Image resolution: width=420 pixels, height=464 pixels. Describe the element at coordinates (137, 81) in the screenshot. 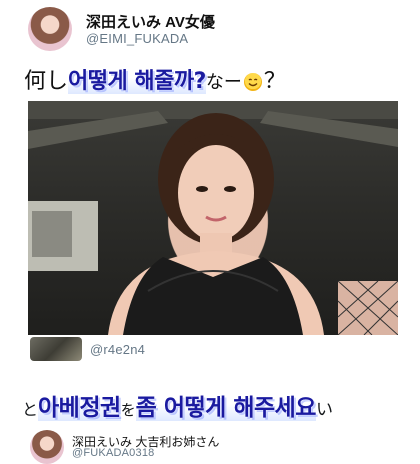

I see `translation-overlay: 어떻게 해줄까?` at that location.